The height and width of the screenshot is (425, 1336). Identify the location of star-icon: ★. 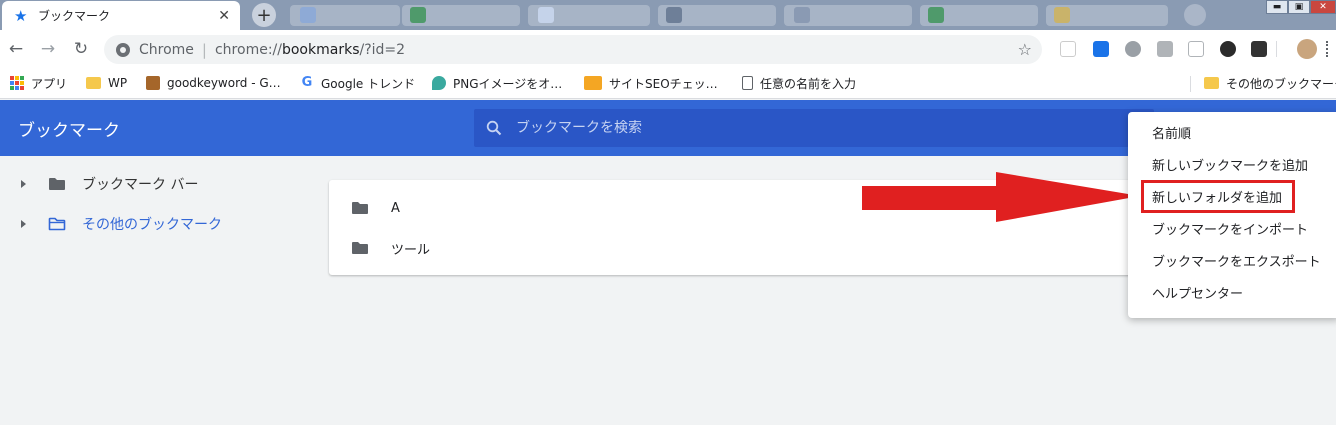
(21, 15).